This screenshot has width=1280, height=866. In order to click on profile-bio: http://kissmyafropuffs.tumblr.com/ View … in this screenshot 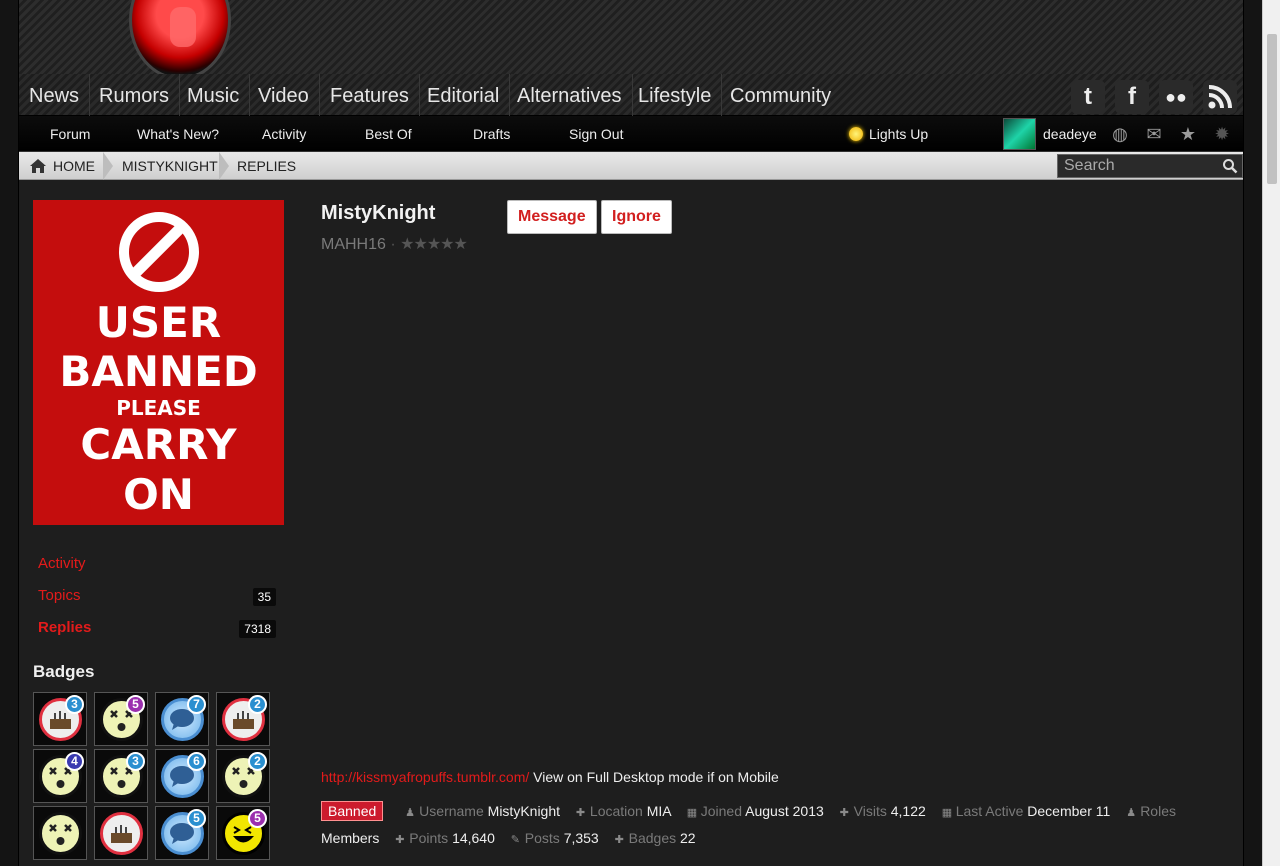, I will do `click(550, 777)`.